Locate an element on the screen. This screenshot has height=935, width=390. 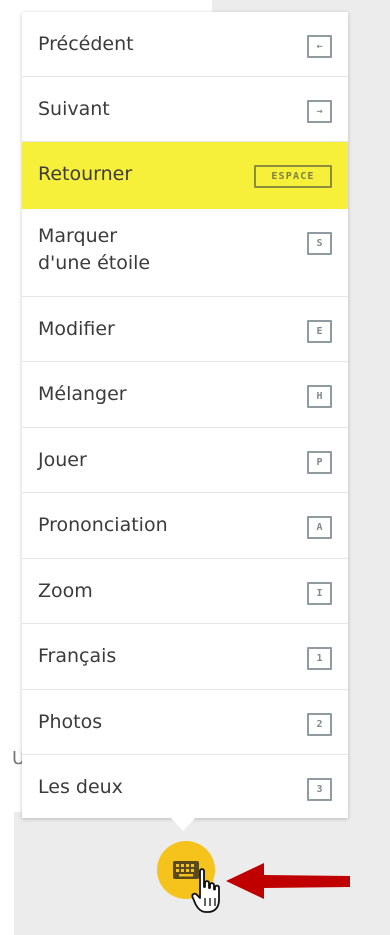
hand-pointer-icon is located at coordinates (205, 890).